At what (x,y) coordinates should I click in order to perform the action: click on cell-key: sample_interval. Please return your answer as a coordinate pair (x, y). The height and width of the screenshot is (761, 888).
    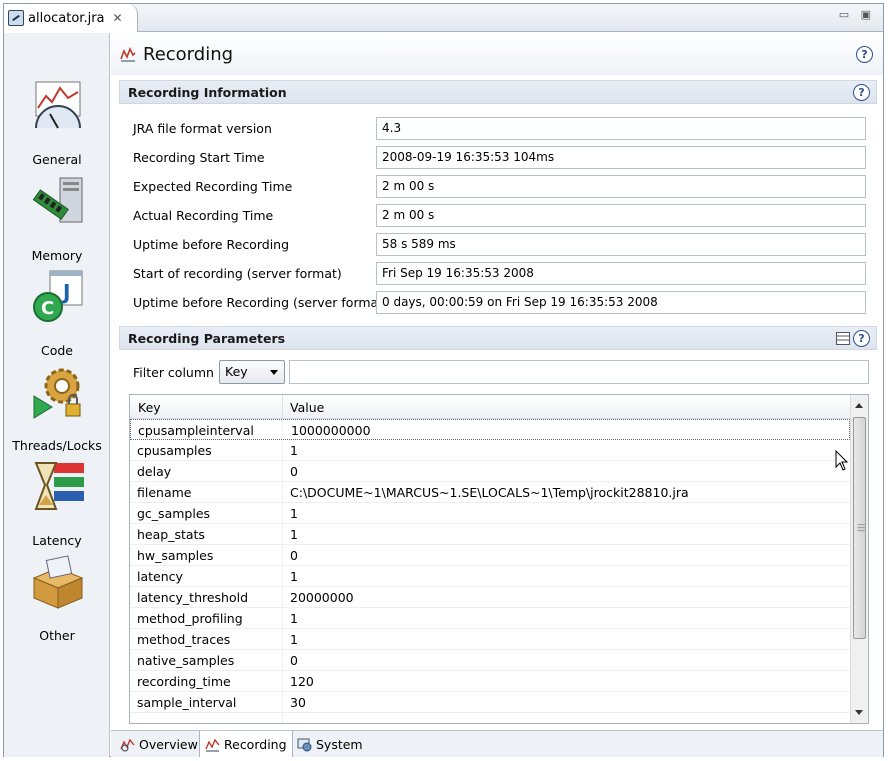
    Looking at the image, I should click on (187, 702).